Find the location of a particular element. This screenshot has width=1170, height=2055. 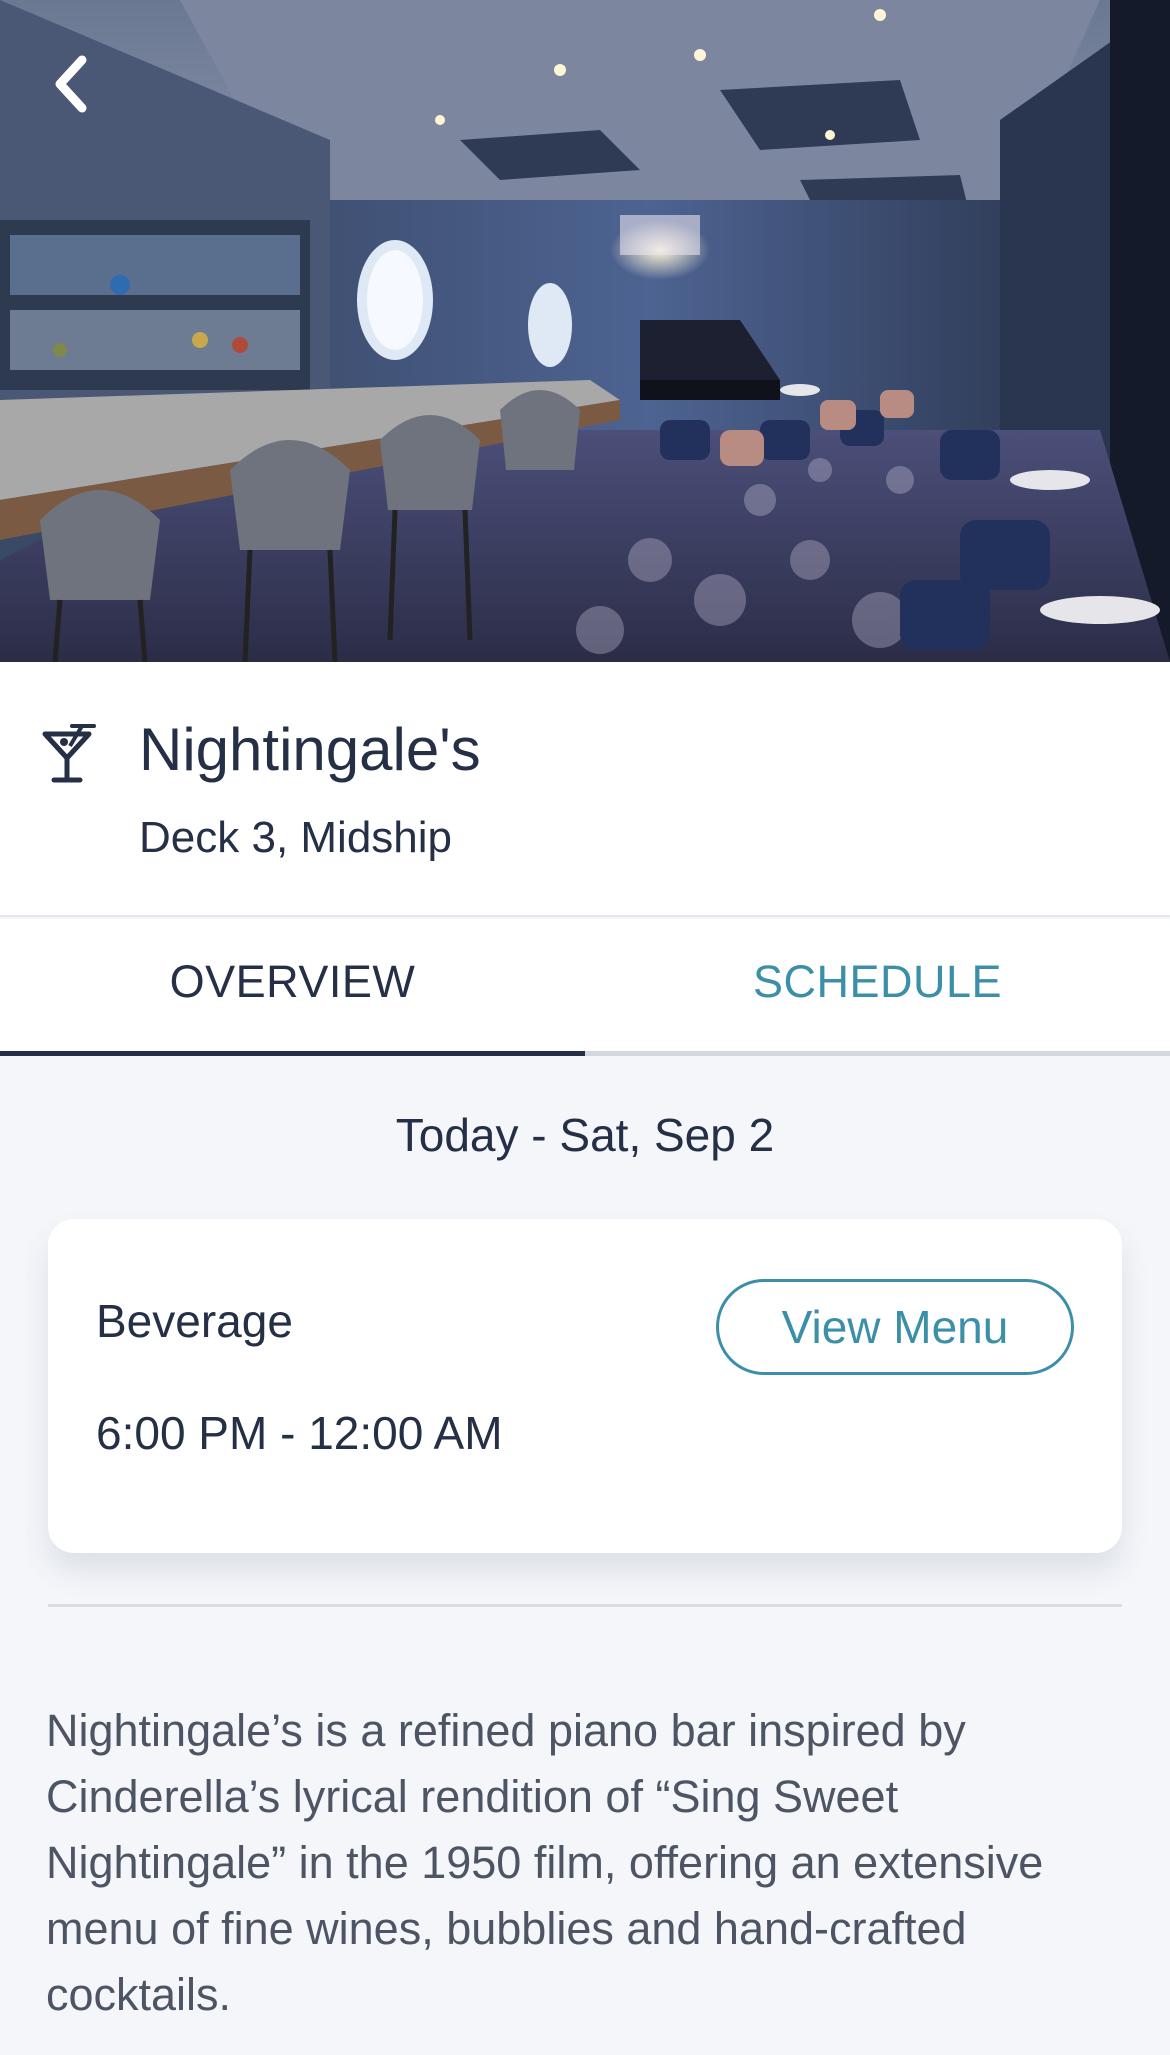

hours-card-time: 6:00 PM - 12:00 AM is located at coordinates (299, 1433).